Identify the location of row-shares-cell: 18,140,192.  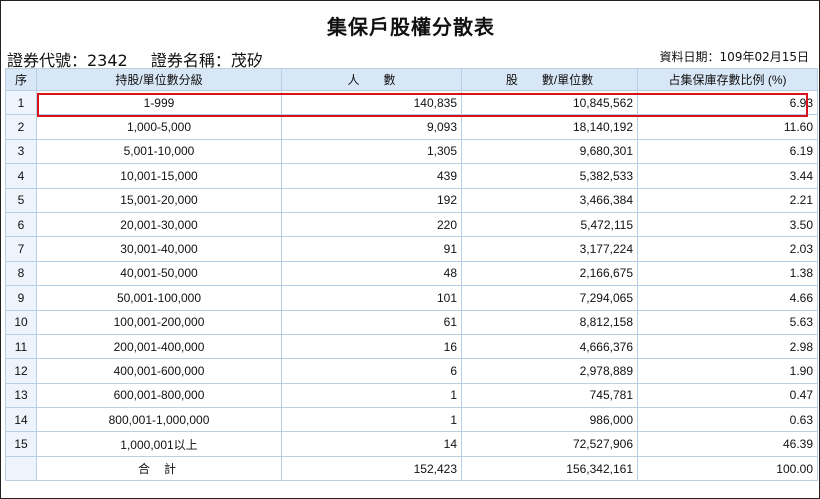
(550, 127).